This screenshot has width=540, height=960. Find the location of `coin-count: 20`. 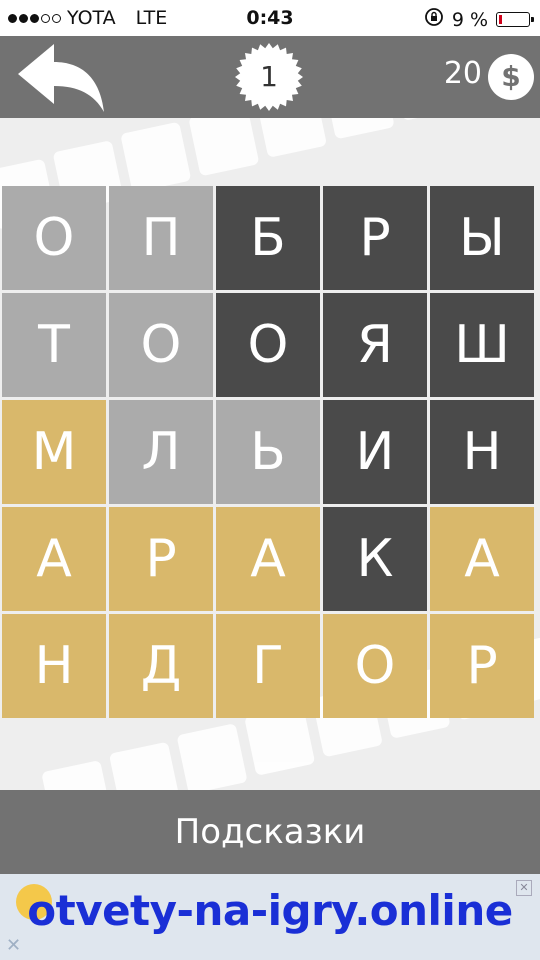

coin-count: 20 is located at coordinates (462, 73).